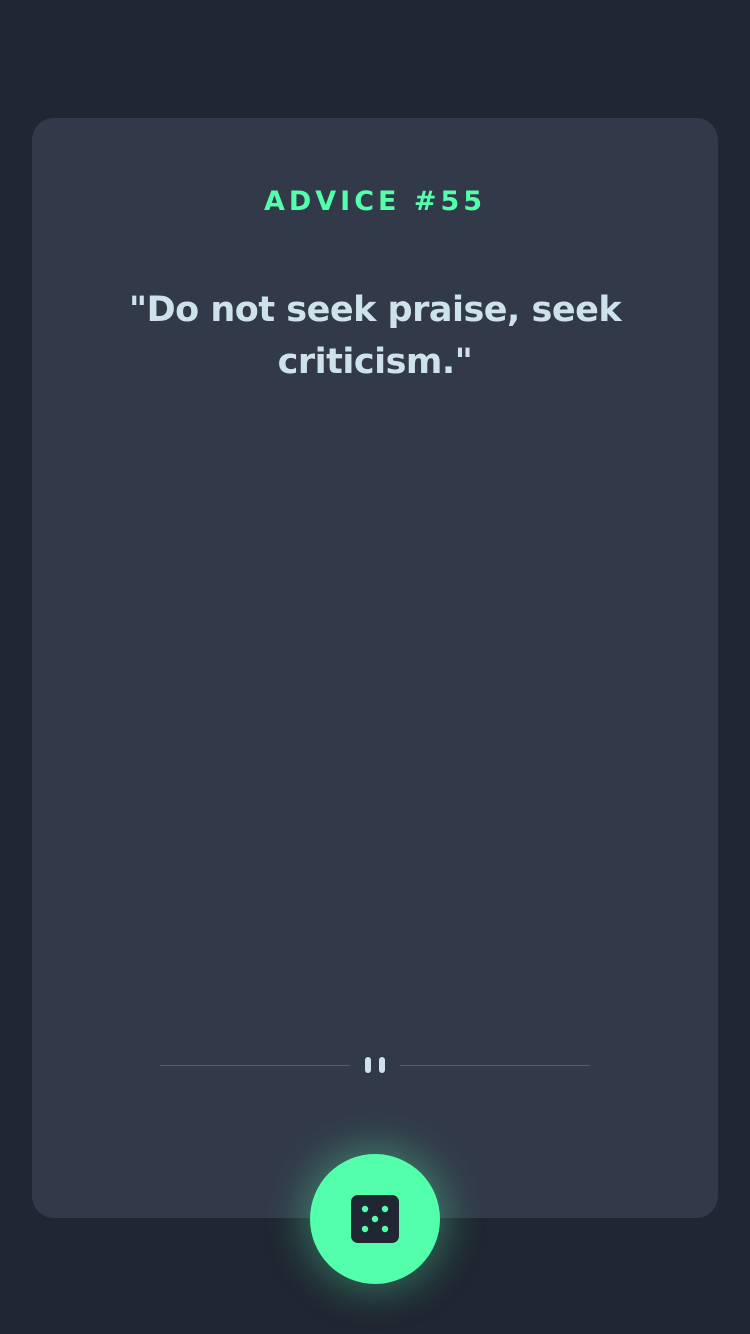 The image size is (750, 1334). I want to click on divider-line-right, so click(495, 1065).